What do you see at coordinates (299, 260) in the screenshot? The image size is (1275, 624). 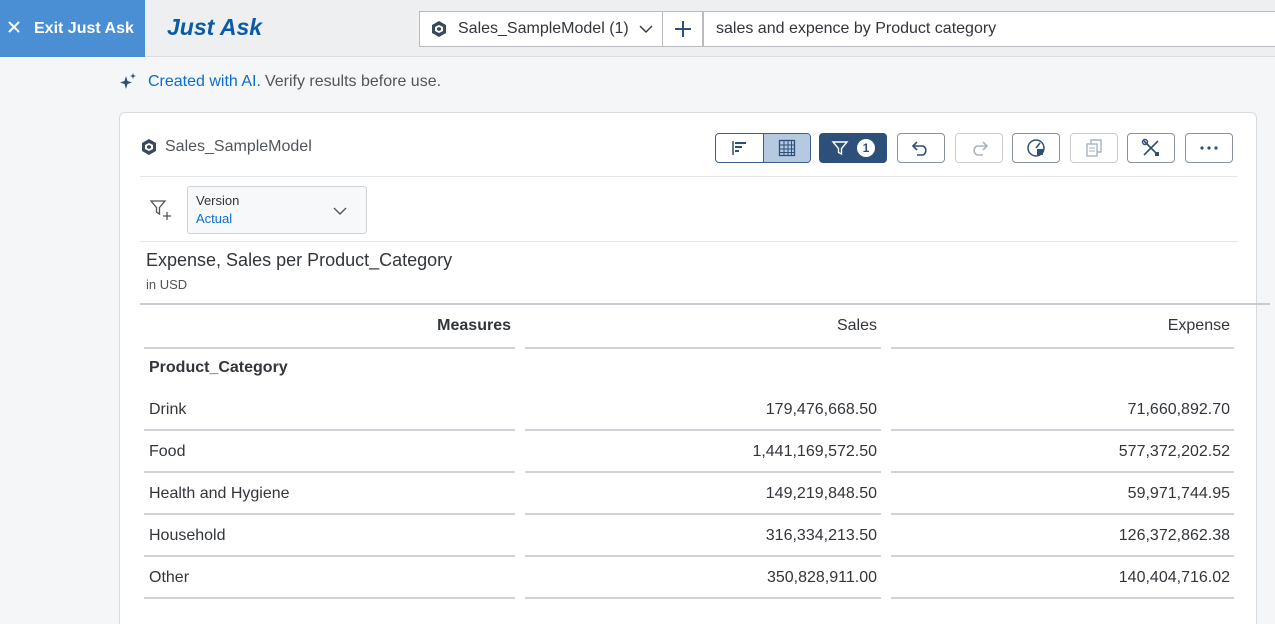 I see `table-title: Expense, Sales per Product_Category` at bounding box center [299, 260].